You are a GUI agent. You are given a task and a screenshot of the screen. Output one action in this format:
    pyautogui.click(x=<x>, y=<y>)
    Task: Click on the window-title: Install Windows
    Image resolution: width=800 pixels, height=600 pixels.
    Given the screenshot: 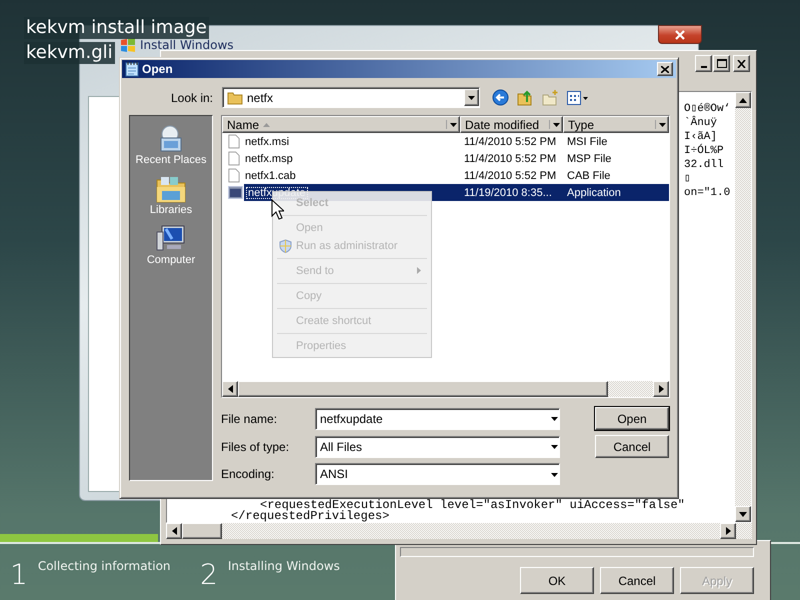 What is the action you would take?
    pyautogui.click(x=187, y=45)
    